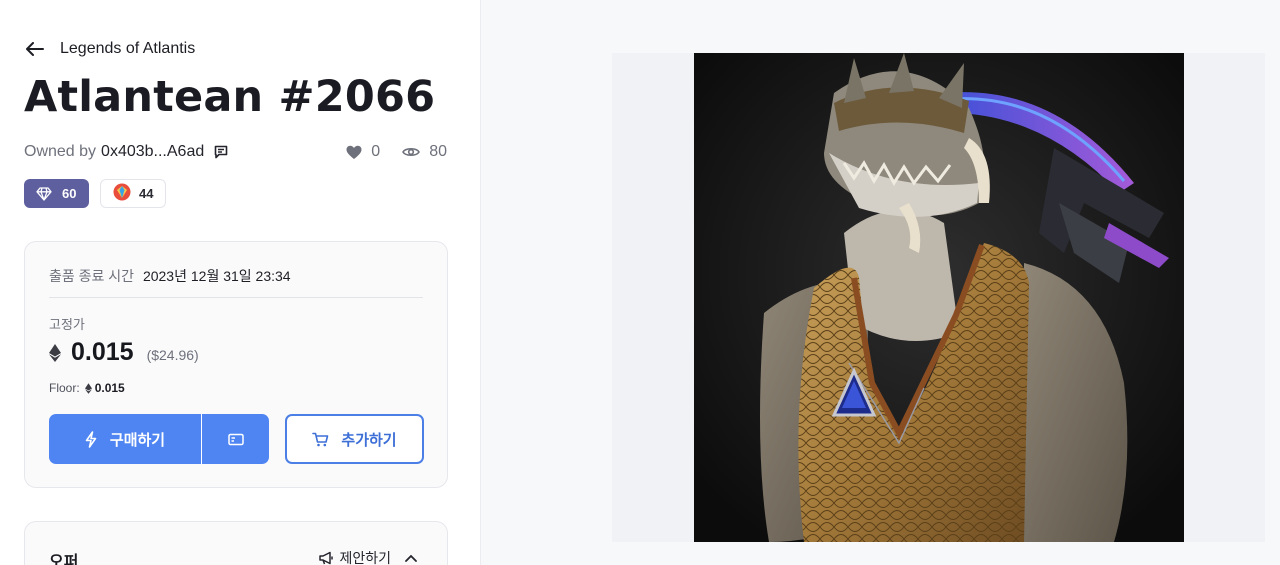 Image resolution: width=1280 pixels, height=565 pixels. I want to click on make-offer-button: 제안하기, so click(354, 556).